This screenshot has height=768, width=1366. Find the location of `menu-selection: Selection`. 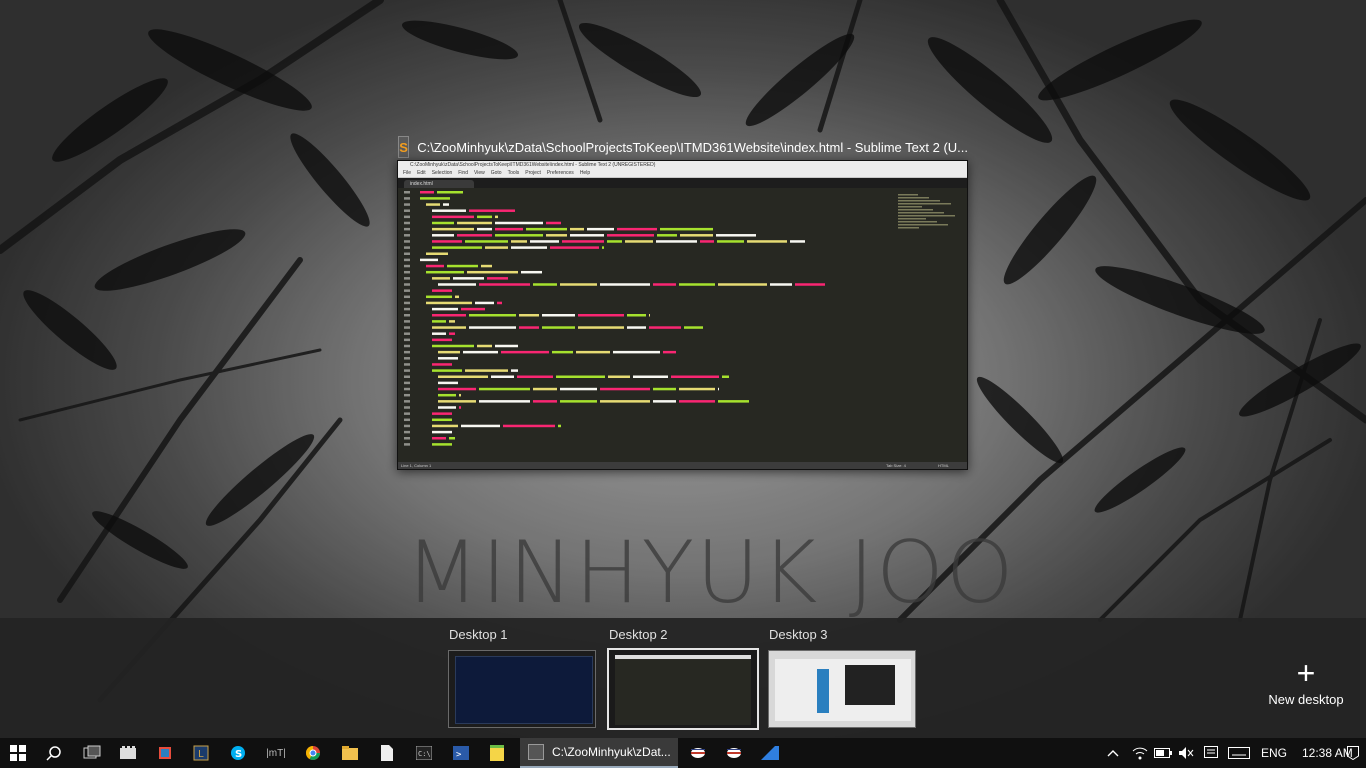

menu-selection: Selection is located at coordinates (442, 173).